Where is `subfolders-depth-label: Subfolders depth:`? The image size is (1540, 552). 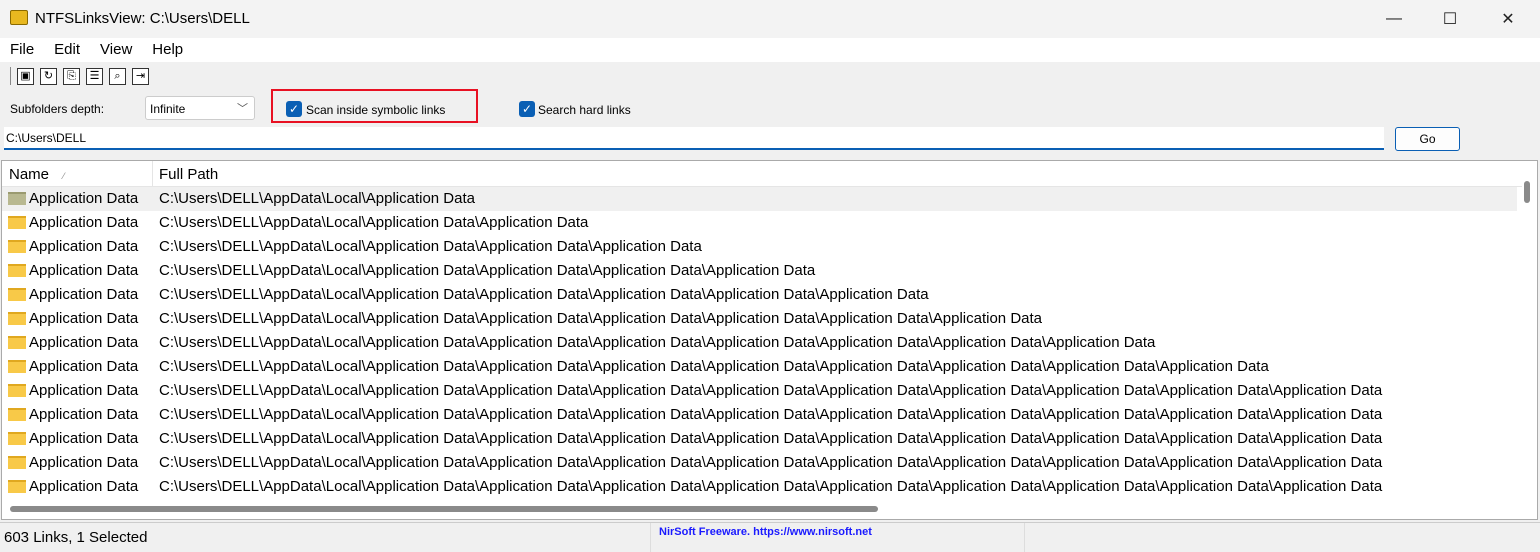
subfolders-depth-label: Subfolders depth: is located at coordinates (57, 109).